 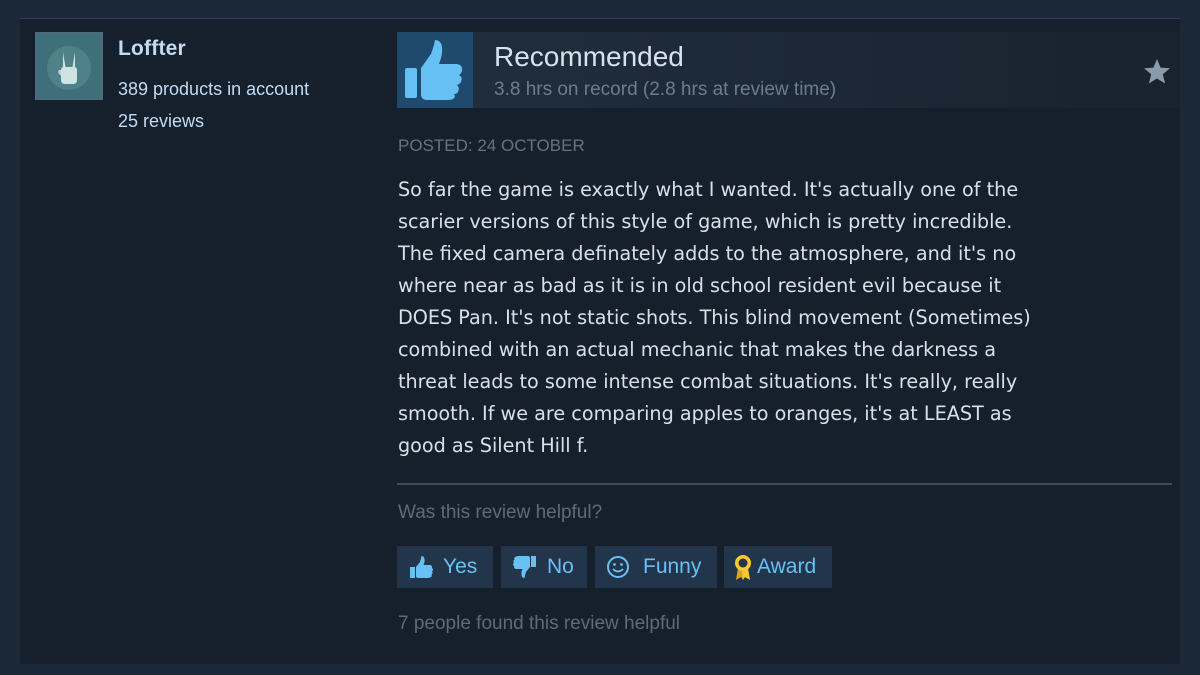 I want to click on award-button: Award, so click(x=778, y=567).